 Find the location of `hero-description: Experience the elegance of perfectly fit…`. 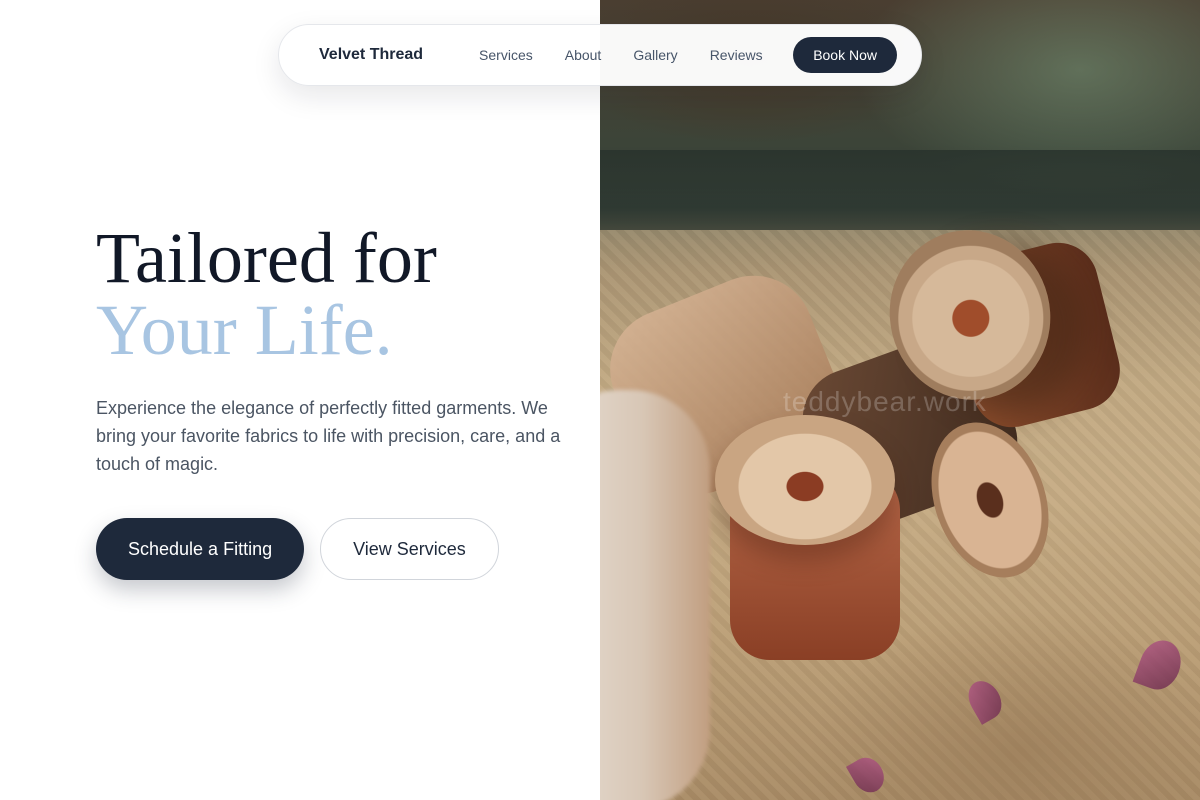

hero-description: Experience the elegance of perfectly fit… is located at coordinates (328, 436).